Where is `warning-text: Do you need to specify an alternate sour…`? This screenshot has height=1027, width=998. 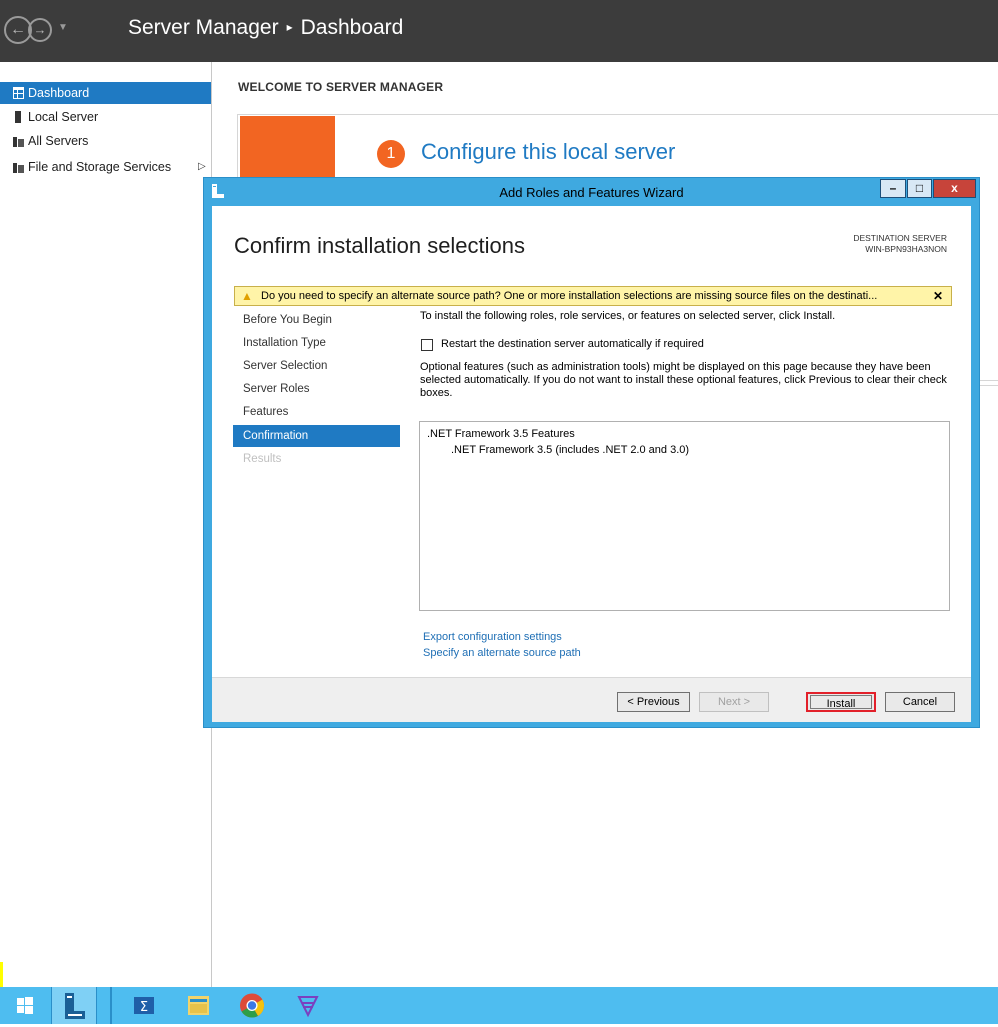
warning-text: Do you need to specify an alternate sour… is located at coordinates (569, 296).